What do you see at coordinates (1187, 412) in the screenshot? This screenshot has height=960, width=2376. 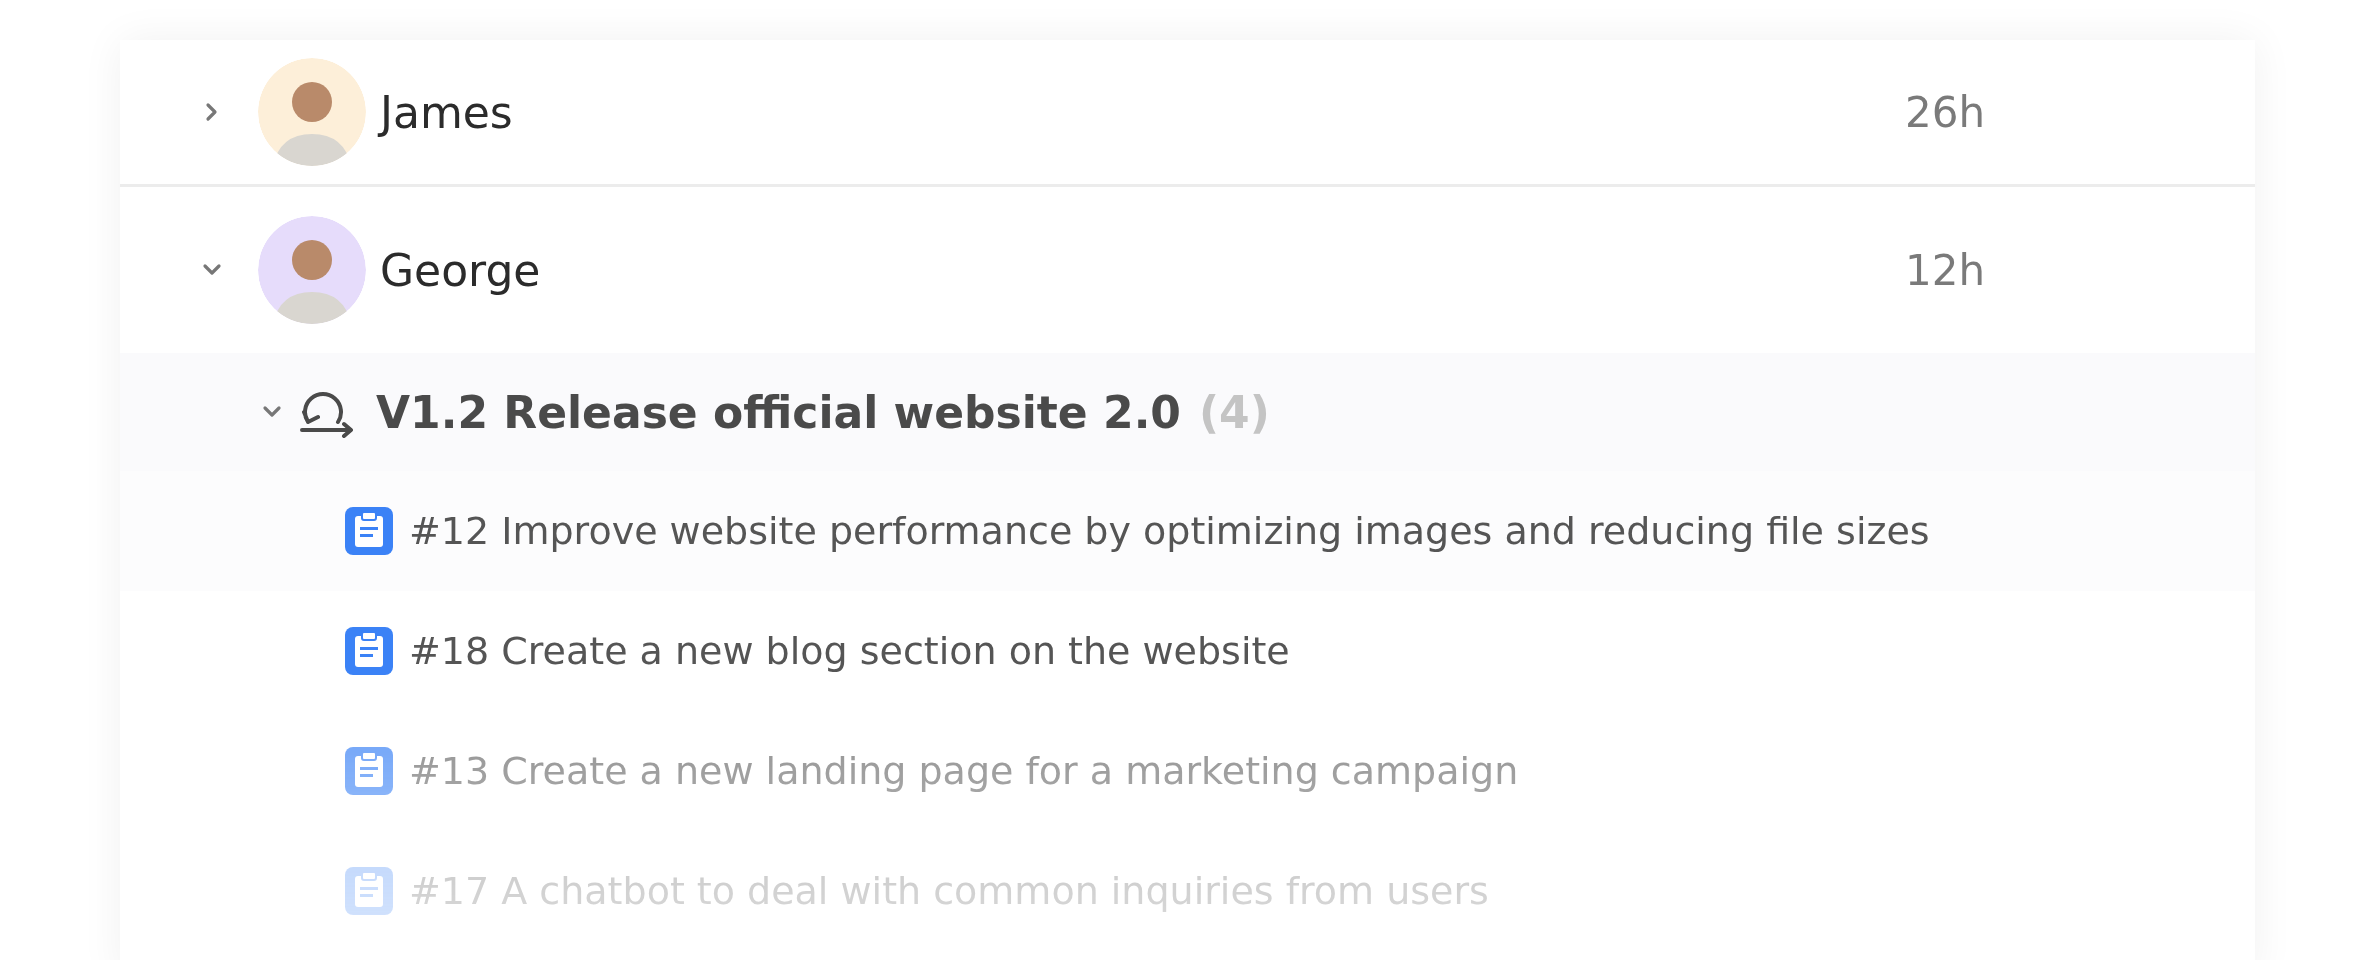 I see `sprint-row: V1.2 Release official website 2.0 (4)` at bounding box center [1187, 412].